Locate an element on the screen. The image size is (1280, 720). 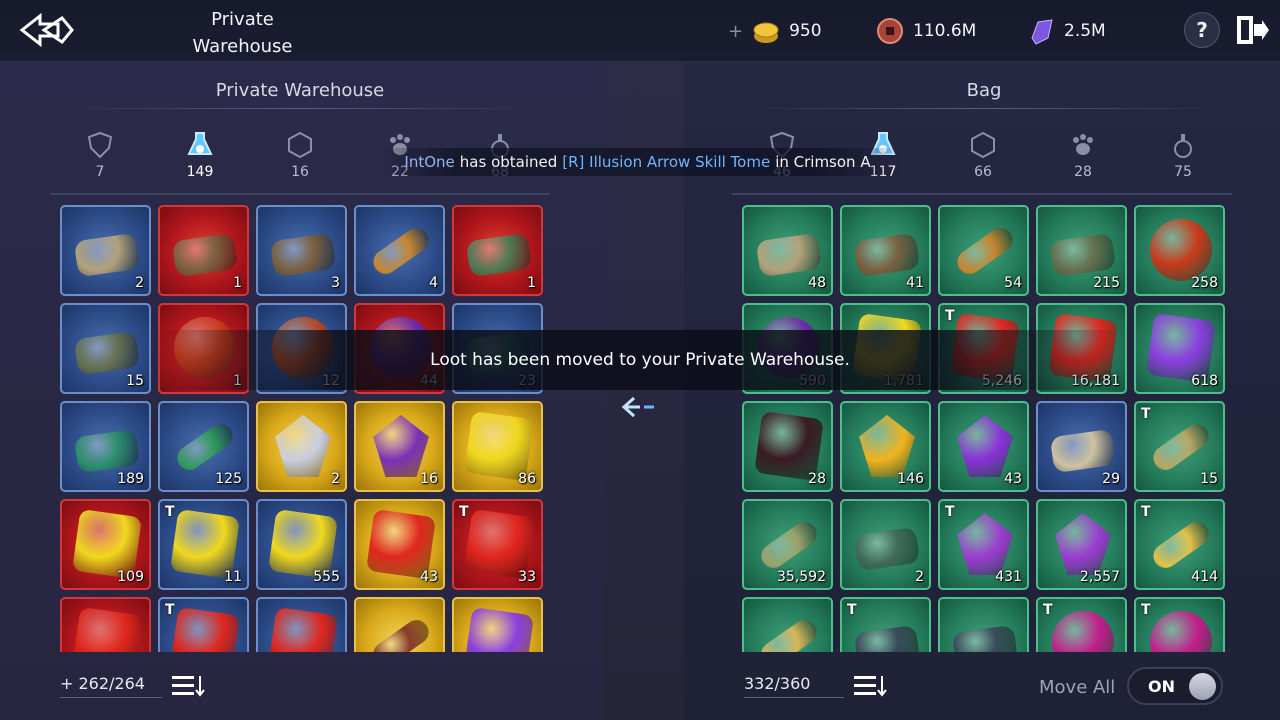
bag-slot: 48 is located at coordinates (787, 250).